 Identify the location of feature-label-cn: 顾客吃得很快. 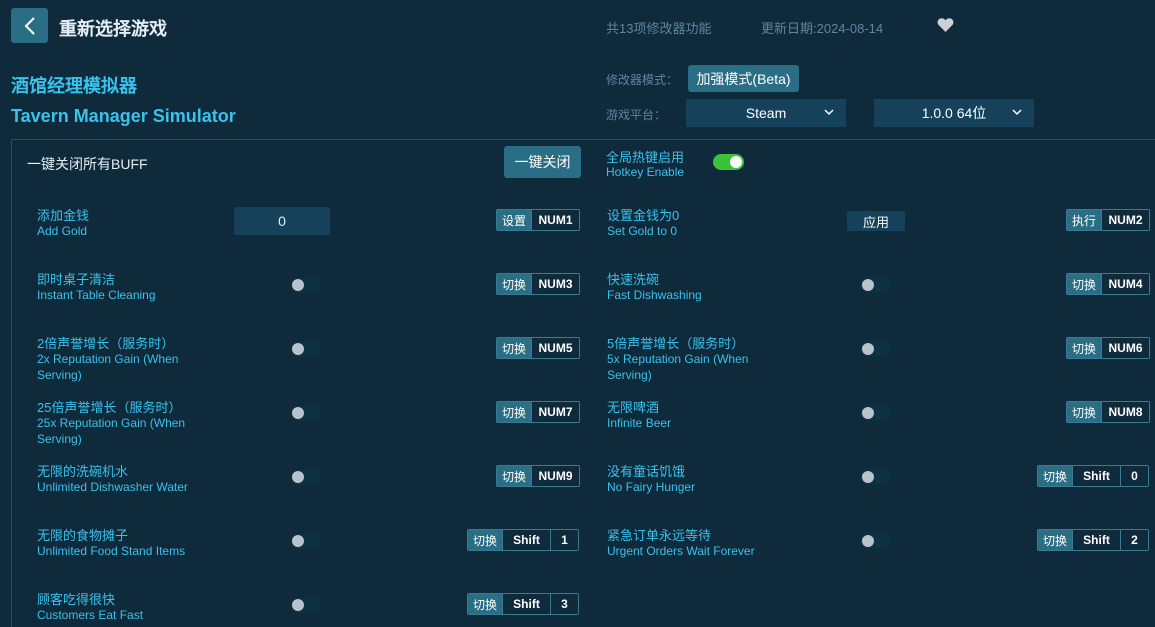
(76, 599).